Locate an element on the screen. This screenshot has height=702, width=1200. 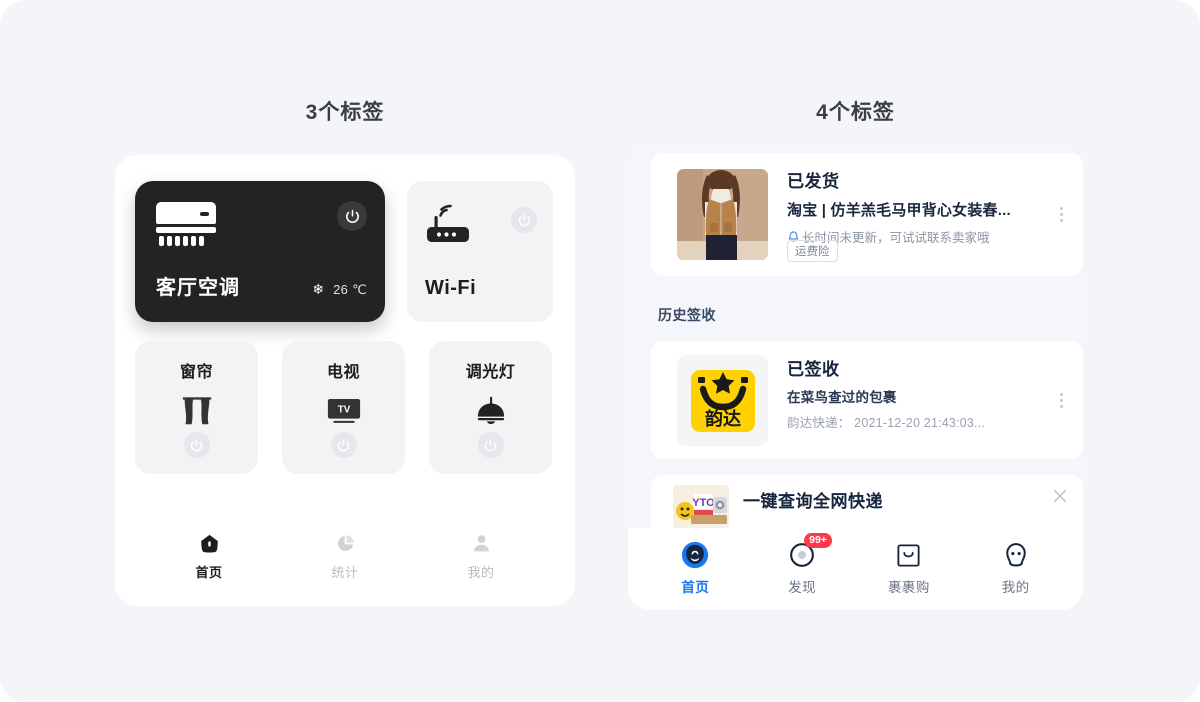
package-text-block: 已发货 淘宝 | 仿羊羔毛马甲背心女装春... 长时间未更新，可试试联系卖家哦 is located at coordinates (914, 206).